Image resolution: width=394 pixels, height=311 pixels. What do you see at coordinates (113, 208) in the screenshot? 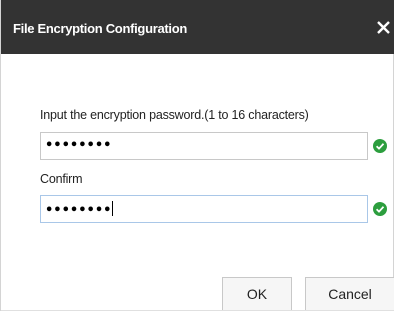
I see `text-caret` at bounding box center [113, 208].